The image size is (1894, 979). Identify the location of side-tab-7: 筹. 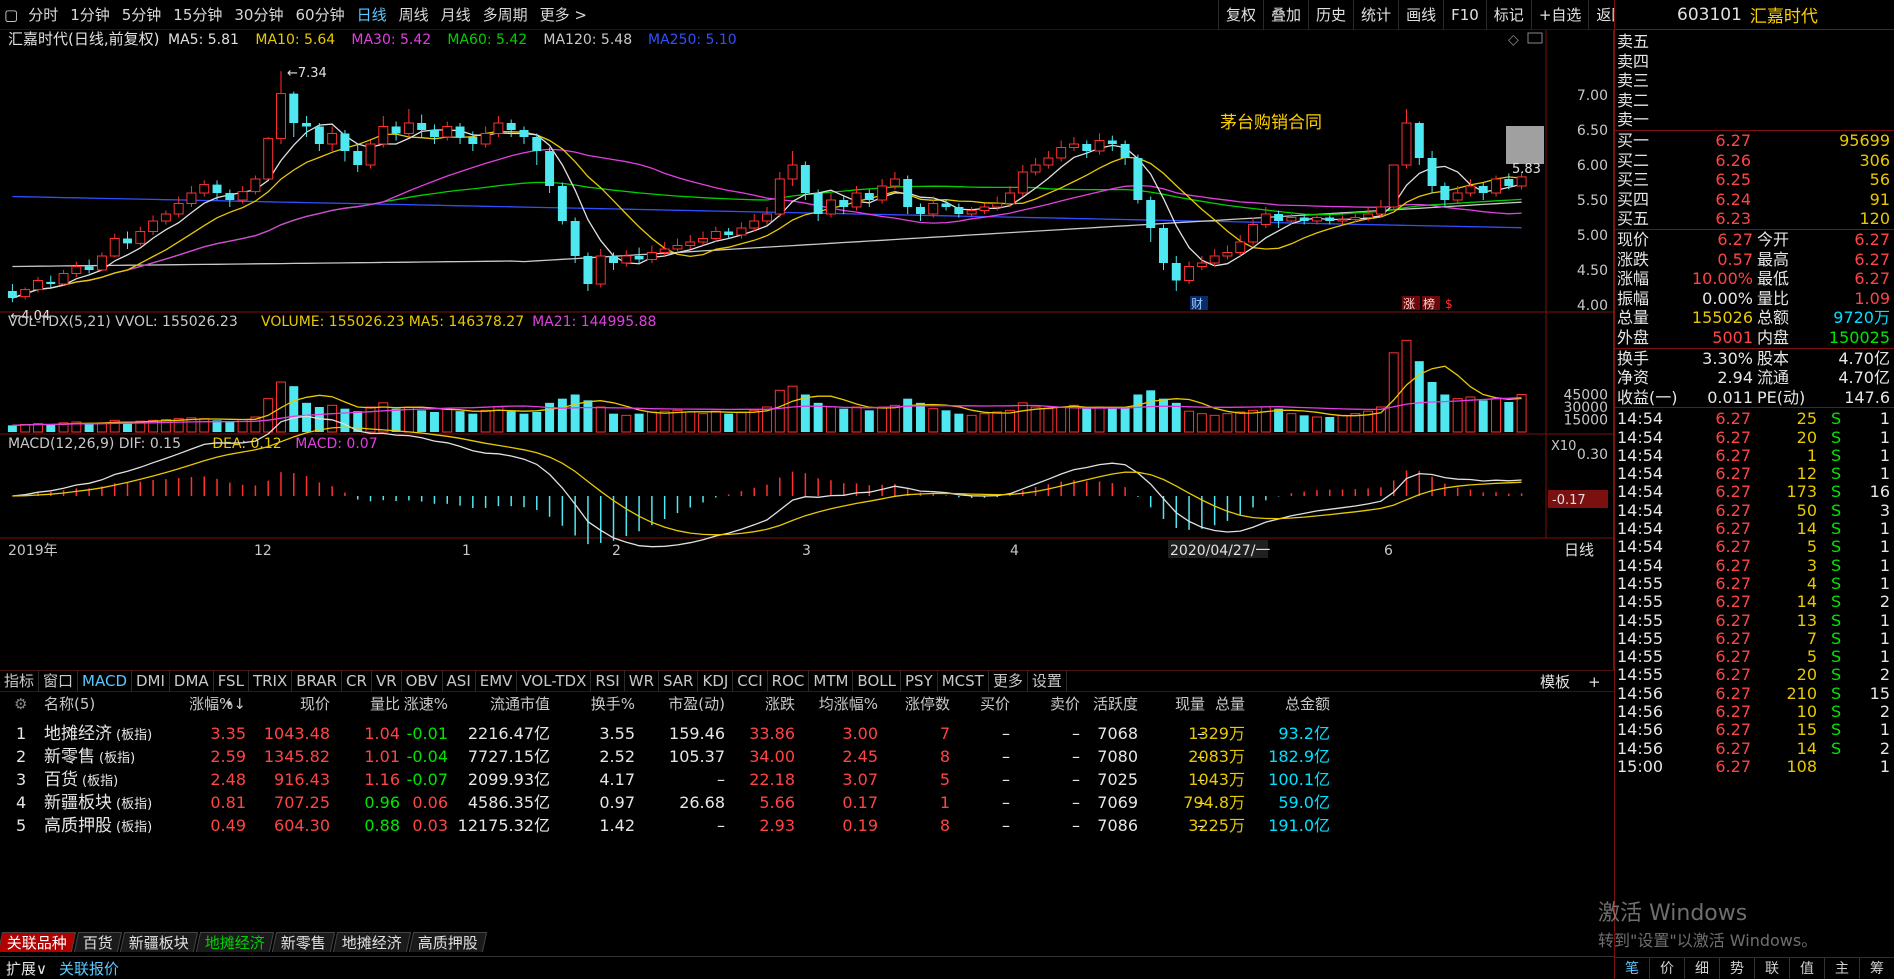
(1877, 968).